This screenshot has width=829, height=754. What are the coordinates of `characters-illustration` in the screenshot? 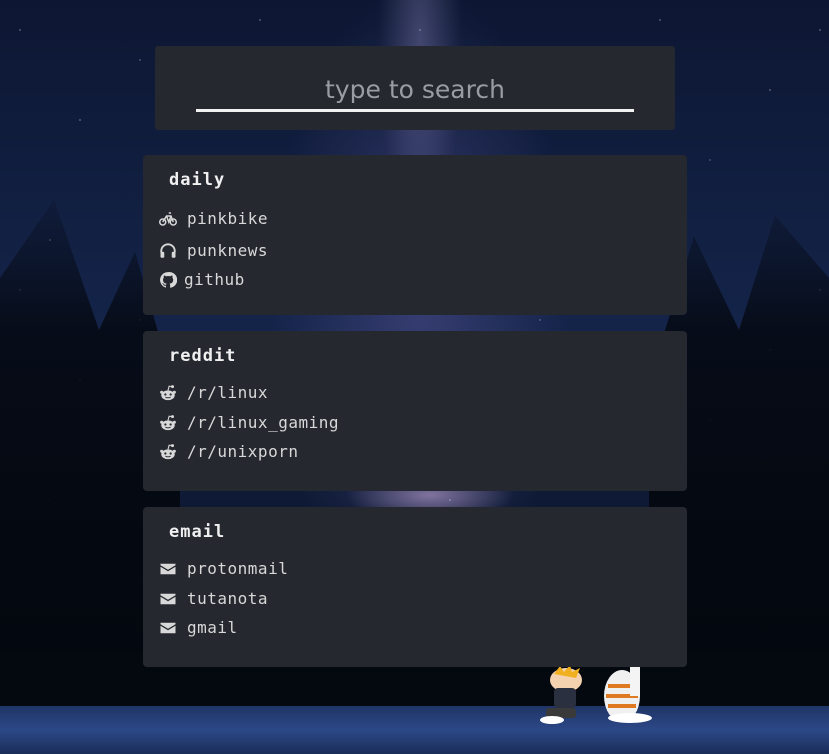 It's located at (596, 695).